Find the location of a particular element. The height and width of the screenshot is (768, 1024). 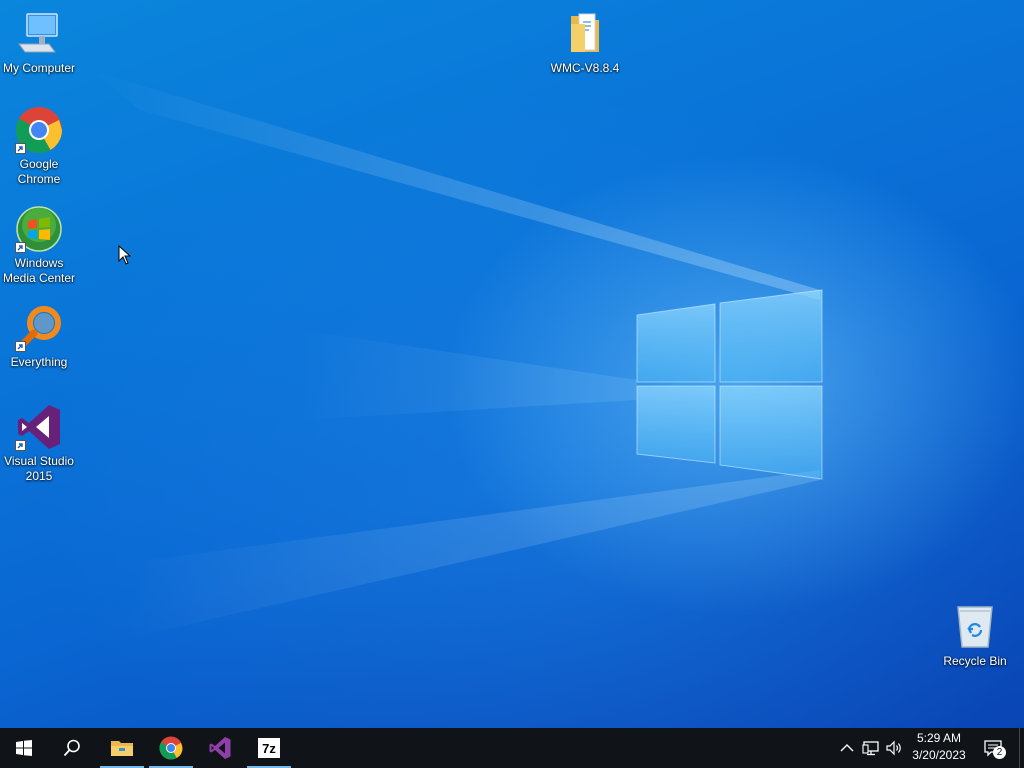

start-button is located at coordinates (24, 748).